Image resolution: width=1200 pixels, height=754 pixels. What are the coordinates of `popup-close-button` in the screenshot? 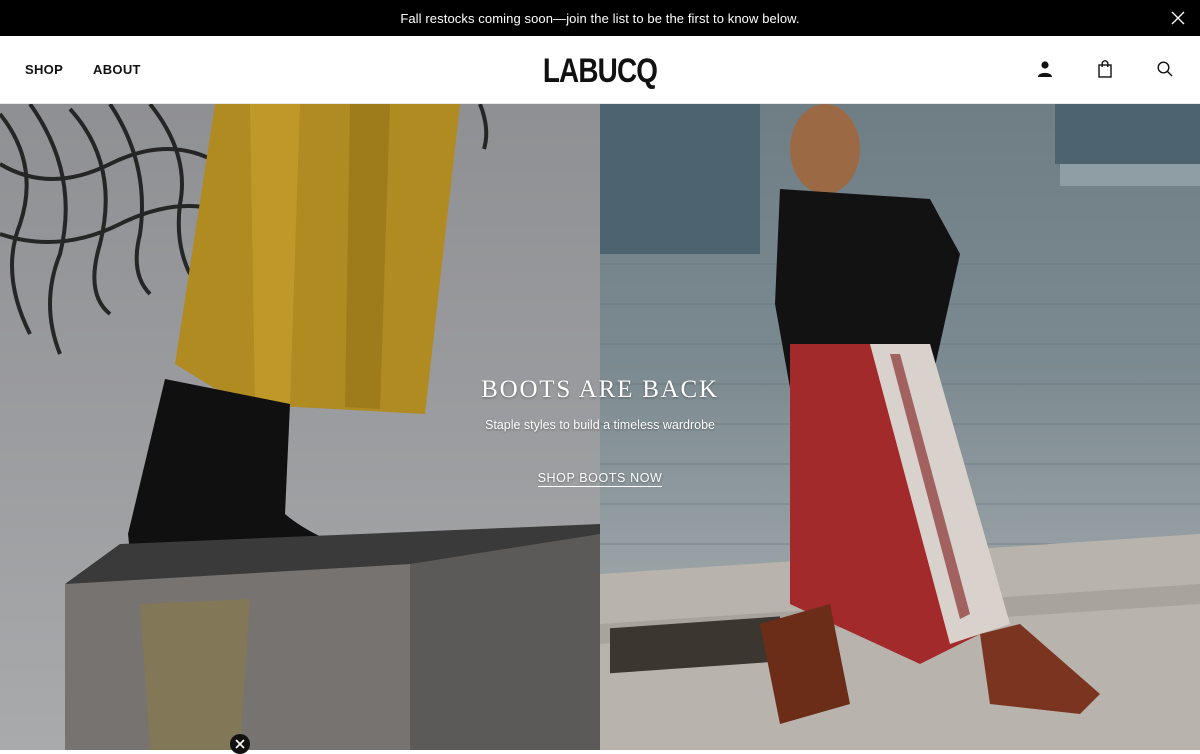 It's located at (240, 744).